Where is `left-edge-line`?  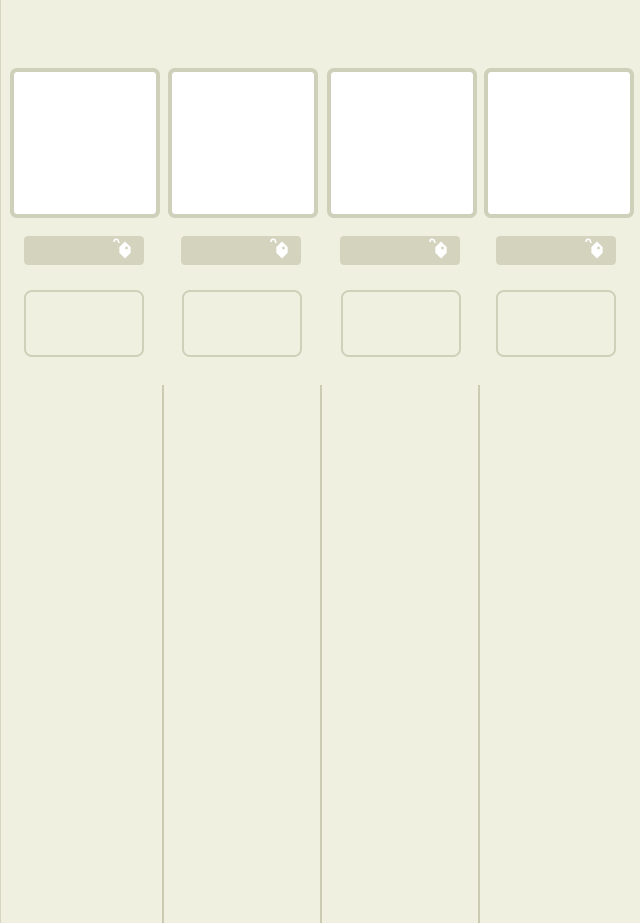
left-edge-line is located at coordinates (0, 461).